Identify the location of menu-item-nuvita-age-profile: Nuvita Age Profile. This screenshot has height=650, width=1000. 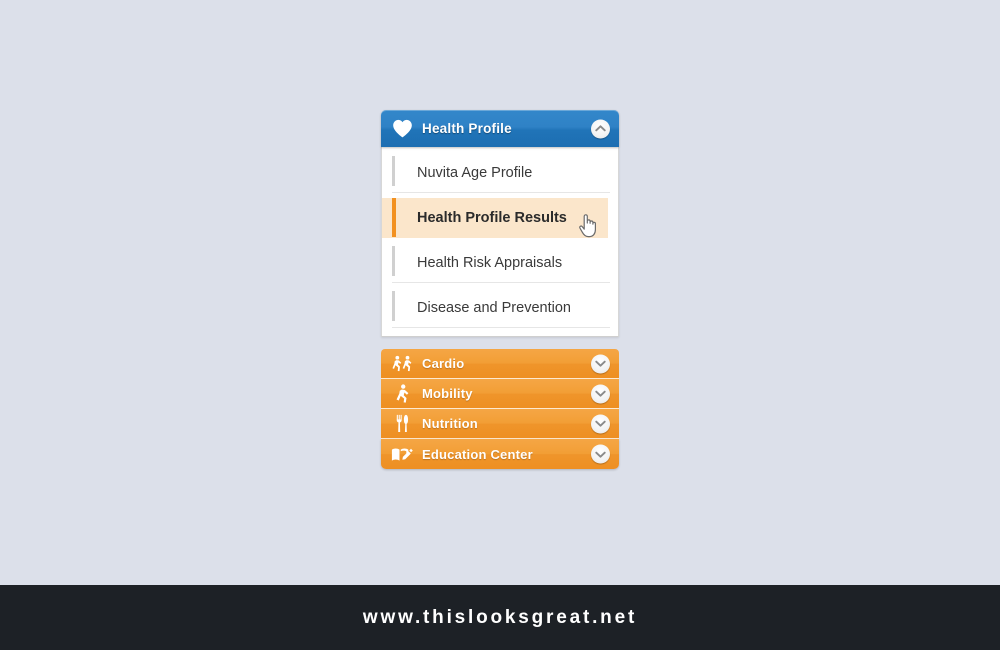
(501, 173).